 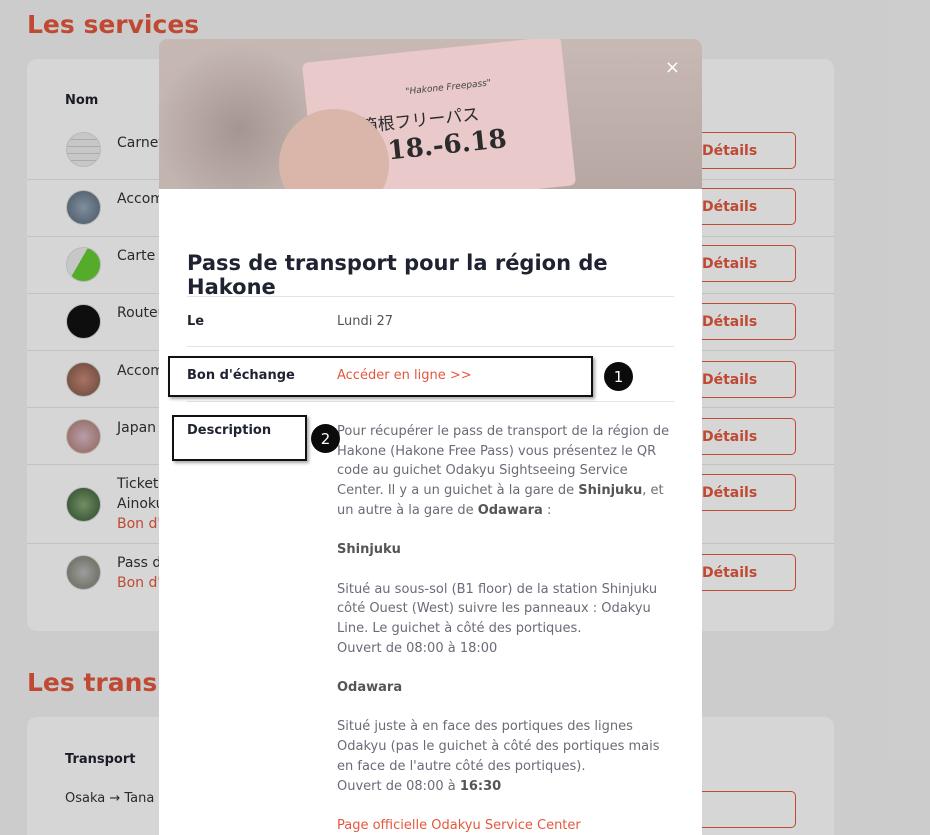 I want to click on annotation-number-1: 1, so click(x=618, y=376).